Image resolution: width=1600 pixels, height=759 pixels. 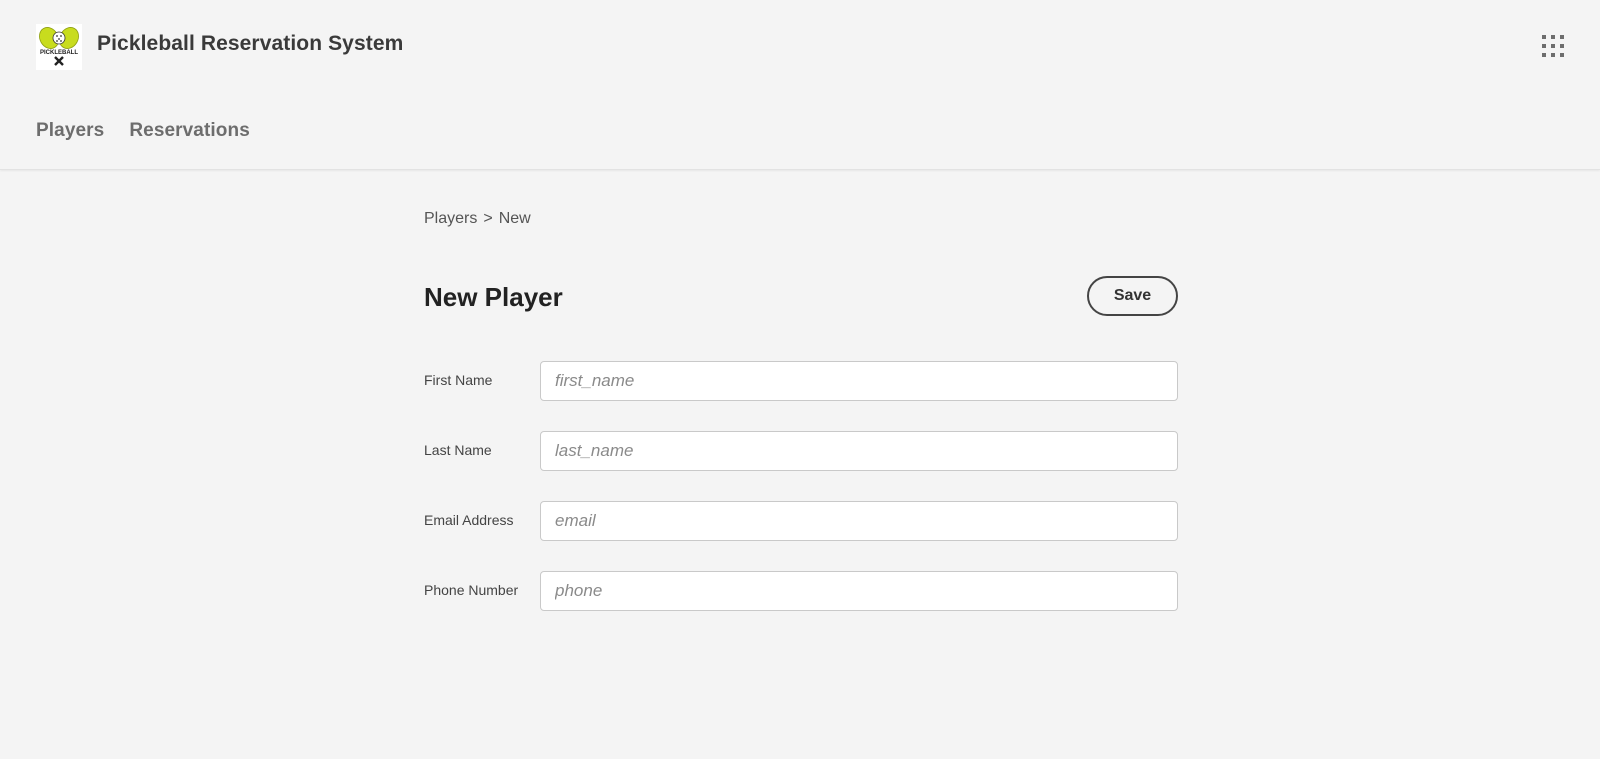 I want to click on main-nav: Players Reservations, so click(x=143, y=131).